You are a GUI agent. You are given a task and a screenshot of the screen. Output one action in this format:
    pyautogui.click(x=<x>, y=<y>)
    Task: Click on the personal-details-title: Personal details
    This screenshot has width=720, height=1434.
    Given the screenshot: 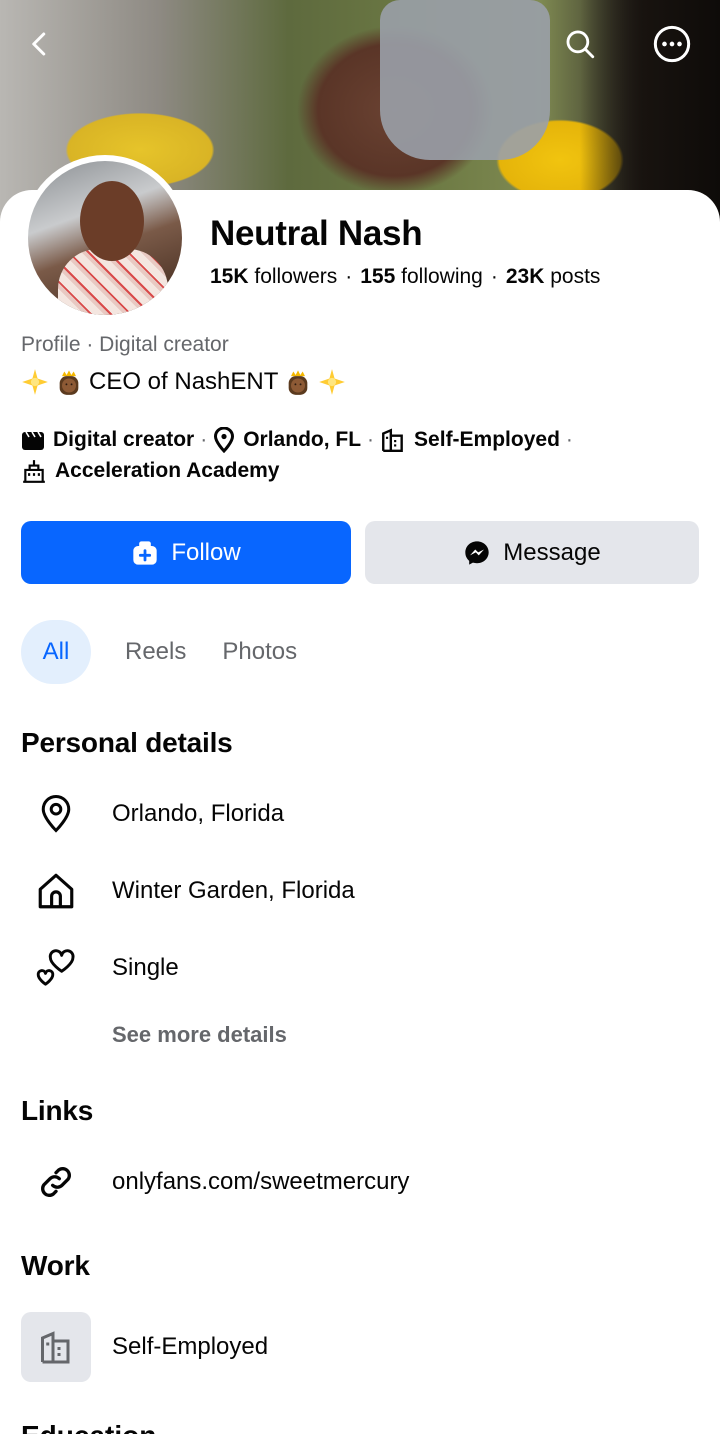 What is the action you would take?
    pyautogui.click(x=127, y=742)
    